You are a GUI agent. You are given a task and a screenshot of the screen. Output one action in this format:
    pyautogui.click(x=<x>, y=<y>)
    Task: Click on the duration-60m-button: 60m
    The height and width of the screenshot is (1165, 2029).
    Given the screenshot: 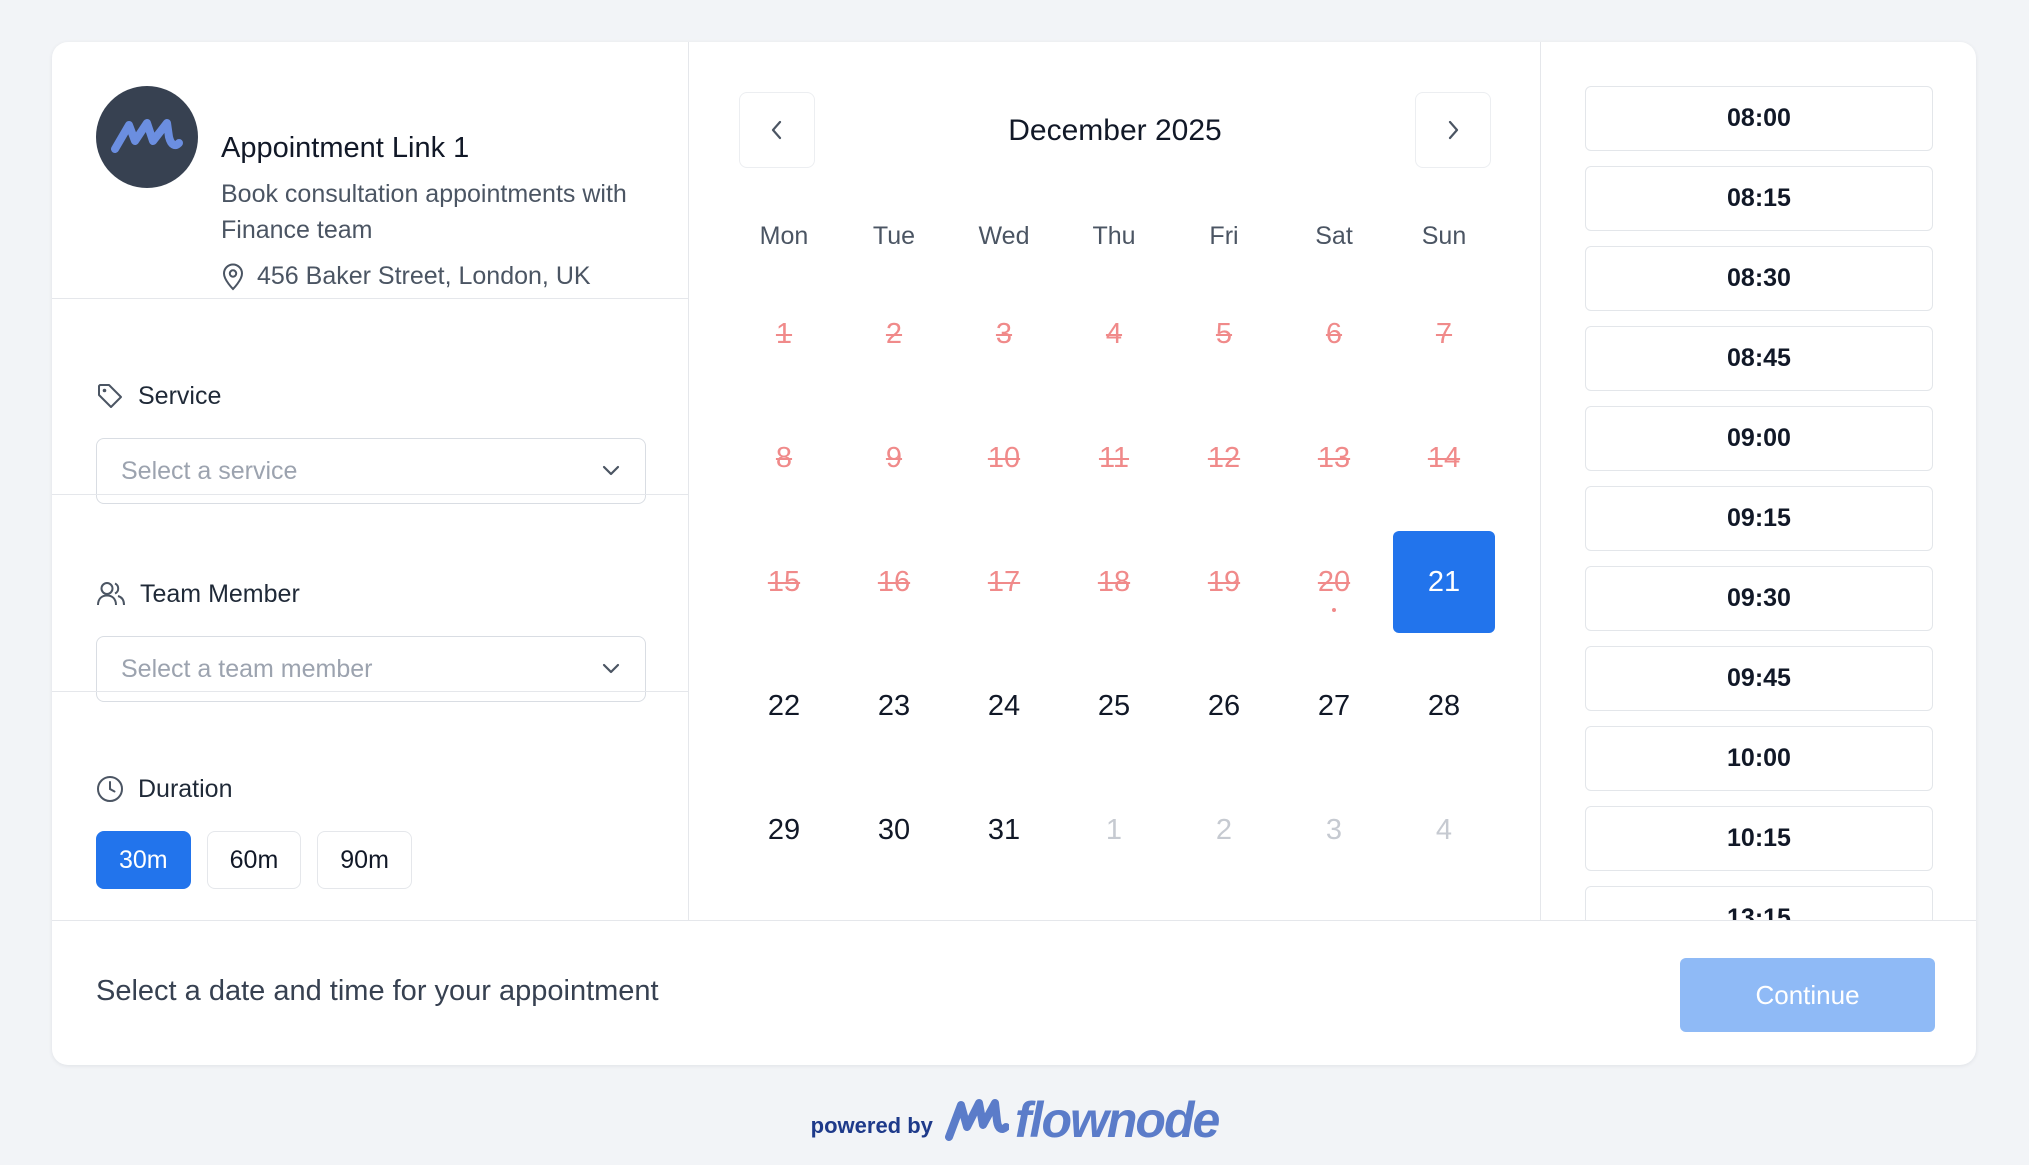 What is the action you would take?
    pyautogui.click(x=254, y=860)
    